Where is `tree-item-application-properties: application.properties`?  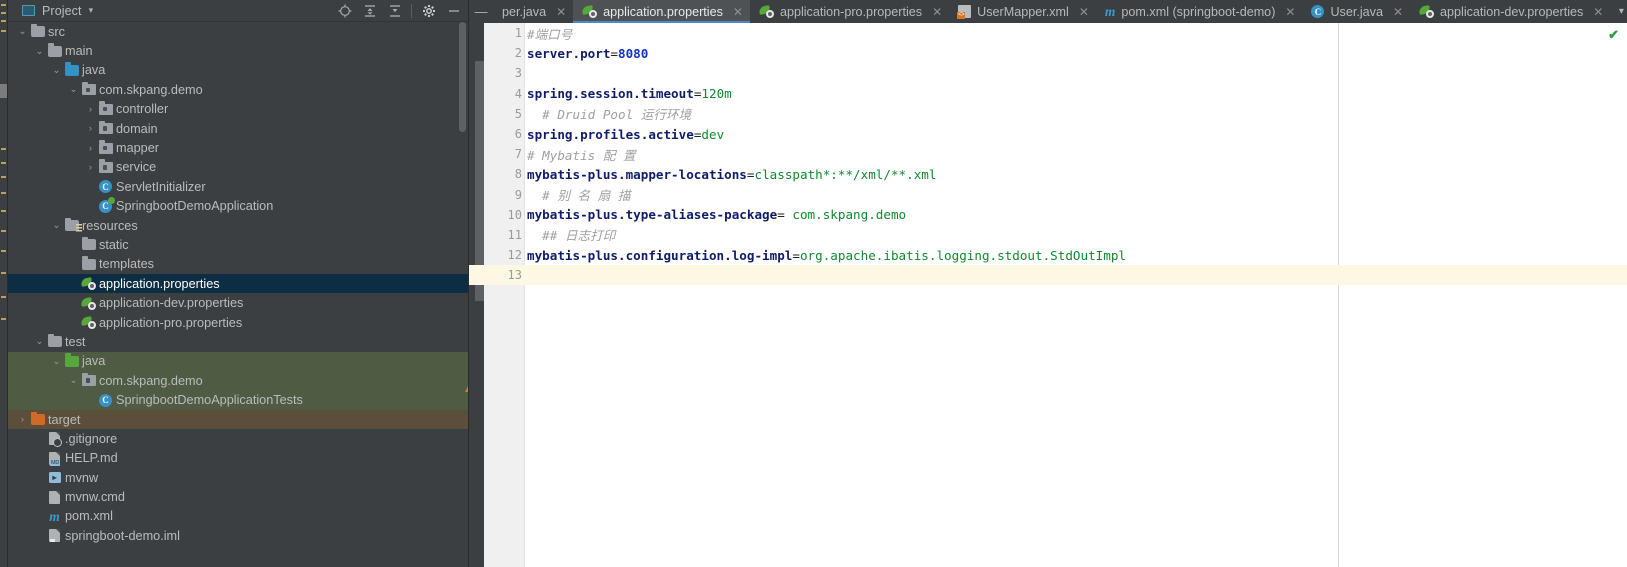 tree-item-application-properties: application.properties is located at coordinates (238, 284).